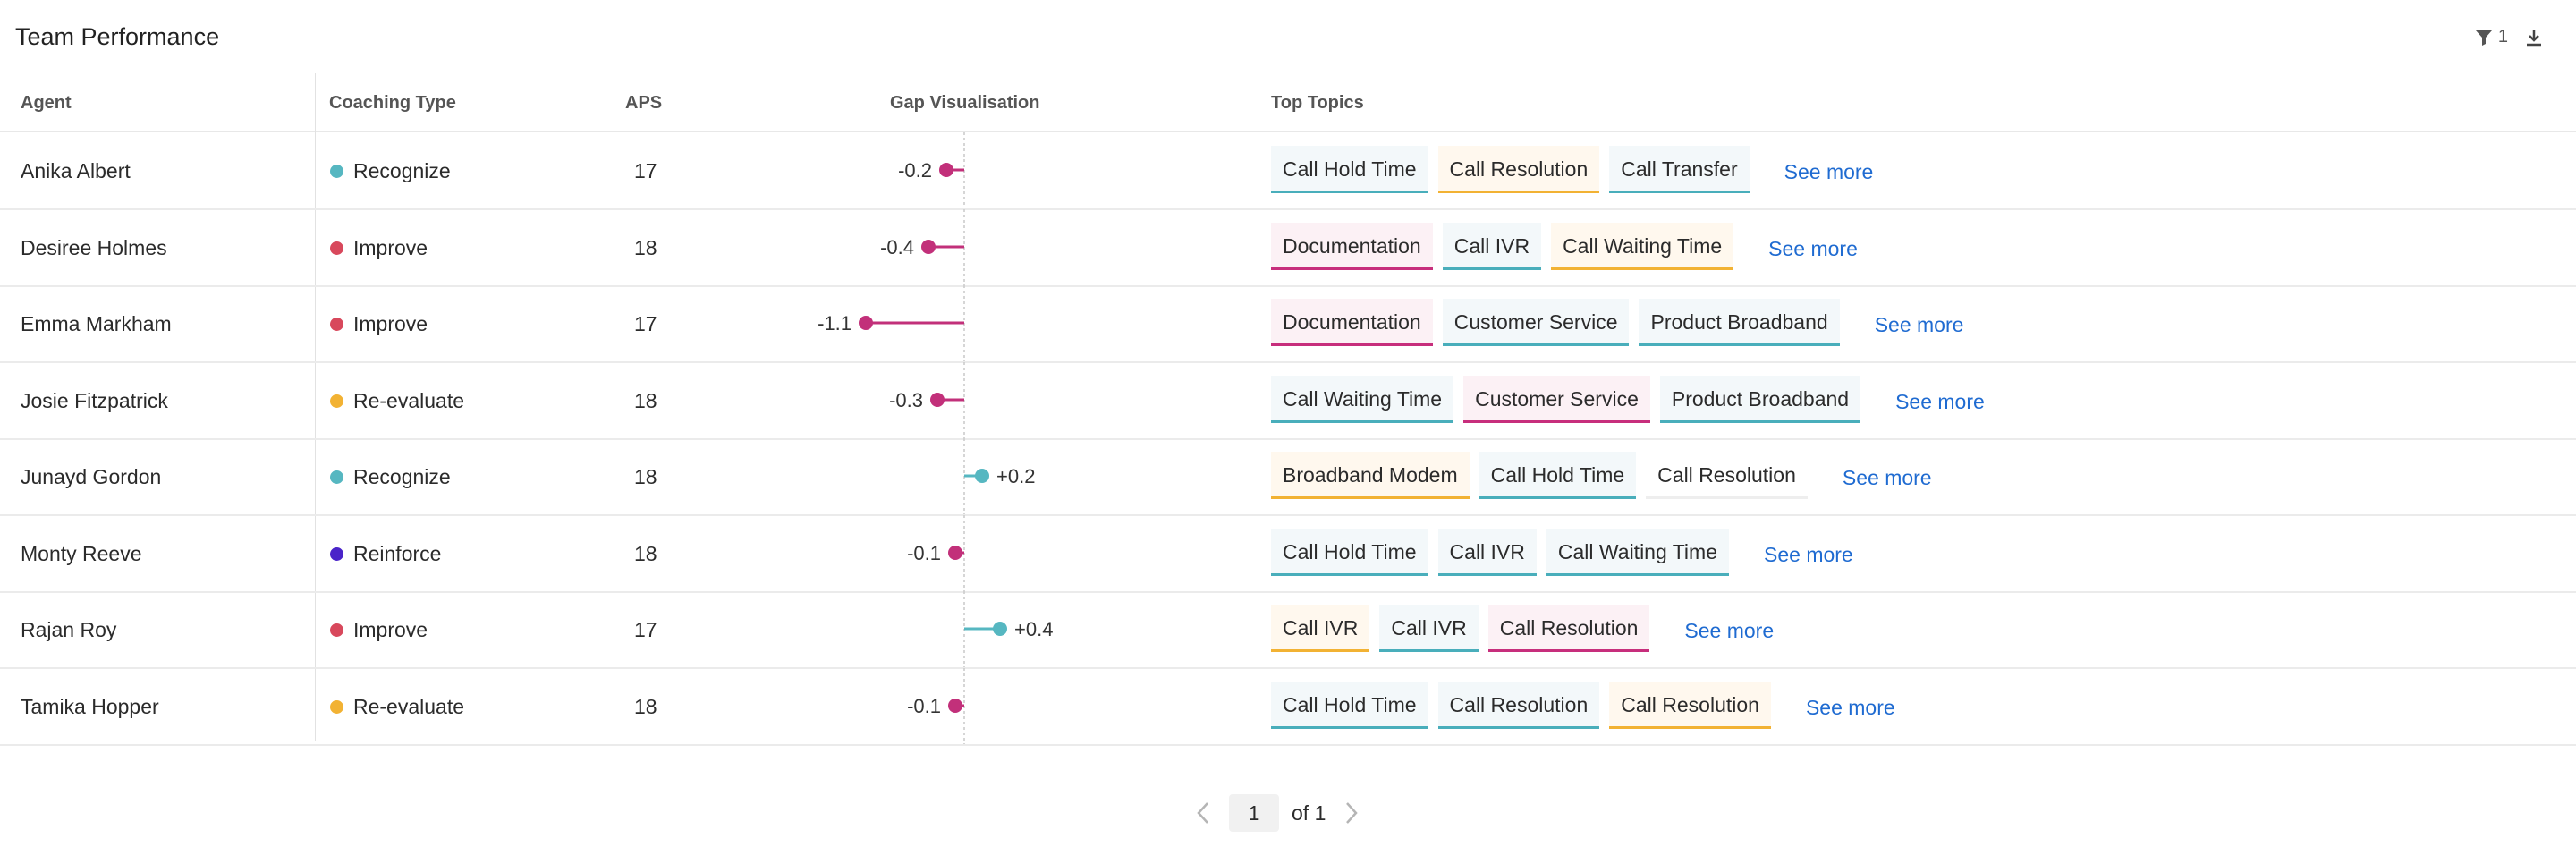 The height and width of the screenshot is (864, 2576). I want to click on coaching-type-label: Reinforce, so click(397, 553).